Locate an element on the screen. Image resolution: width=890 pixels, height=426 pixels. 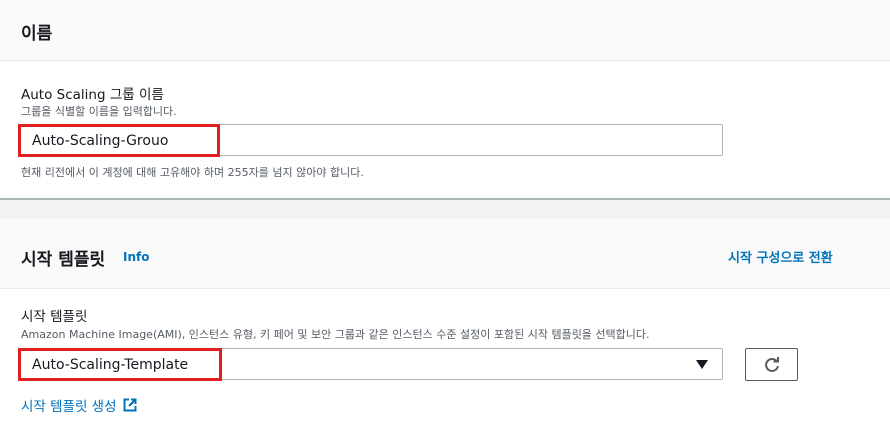
name-panel-header: 이름 is located at coordinates (445, 30).